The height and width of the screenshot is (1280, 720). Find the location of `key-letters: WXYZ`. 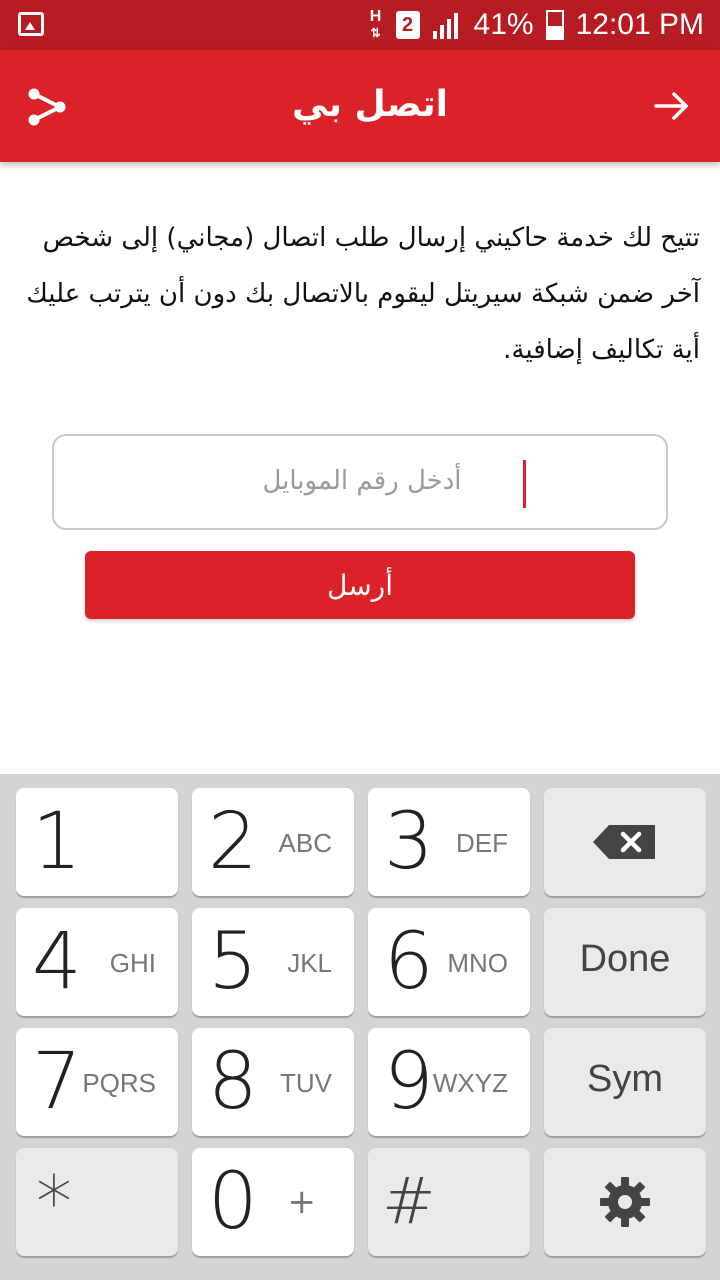

key-letters: WXYZ is located at coordinates (470, 1083).